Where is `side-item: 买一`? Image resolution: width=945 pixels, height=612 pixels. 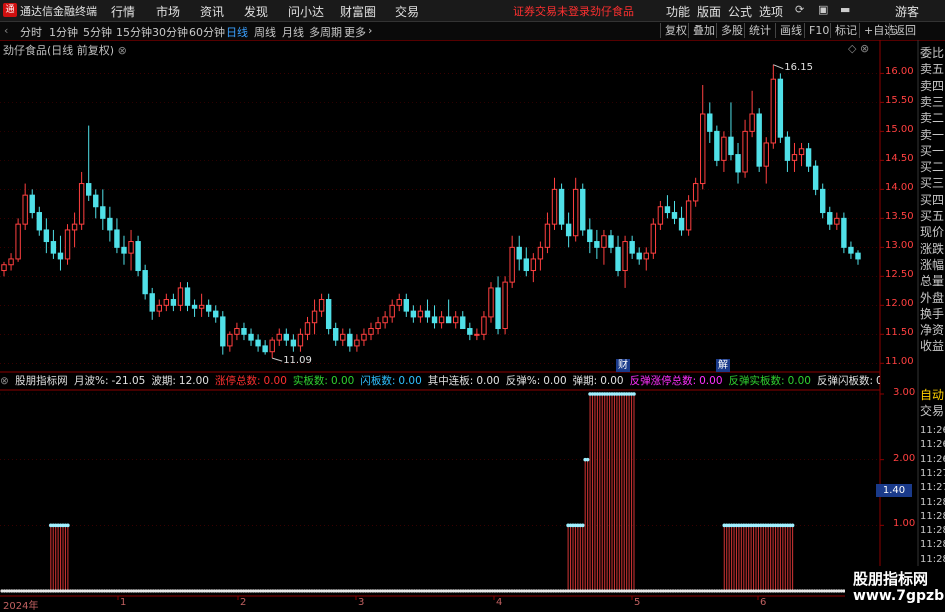
side-item: 买一 is located at coordinates (932, 151).